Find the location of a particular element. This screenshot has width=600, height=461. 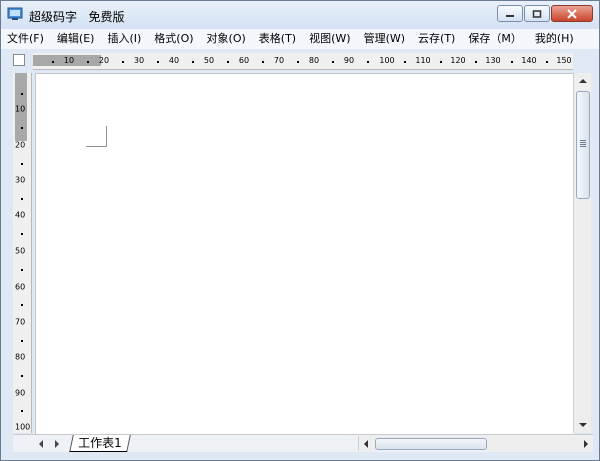

horizontal-scrollbar is located at coordinates (475, 443).